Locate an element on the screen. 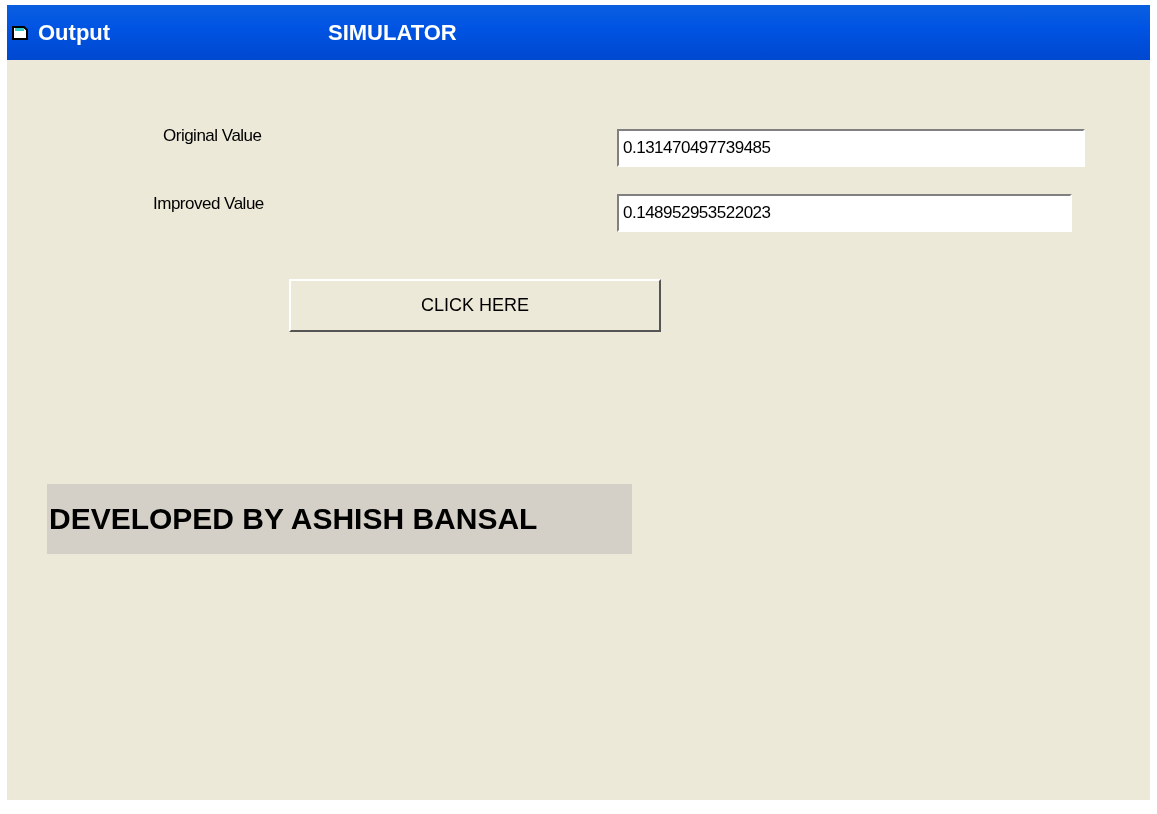  input-field: 0.148952953522023 is located at coordinates (844, 213).